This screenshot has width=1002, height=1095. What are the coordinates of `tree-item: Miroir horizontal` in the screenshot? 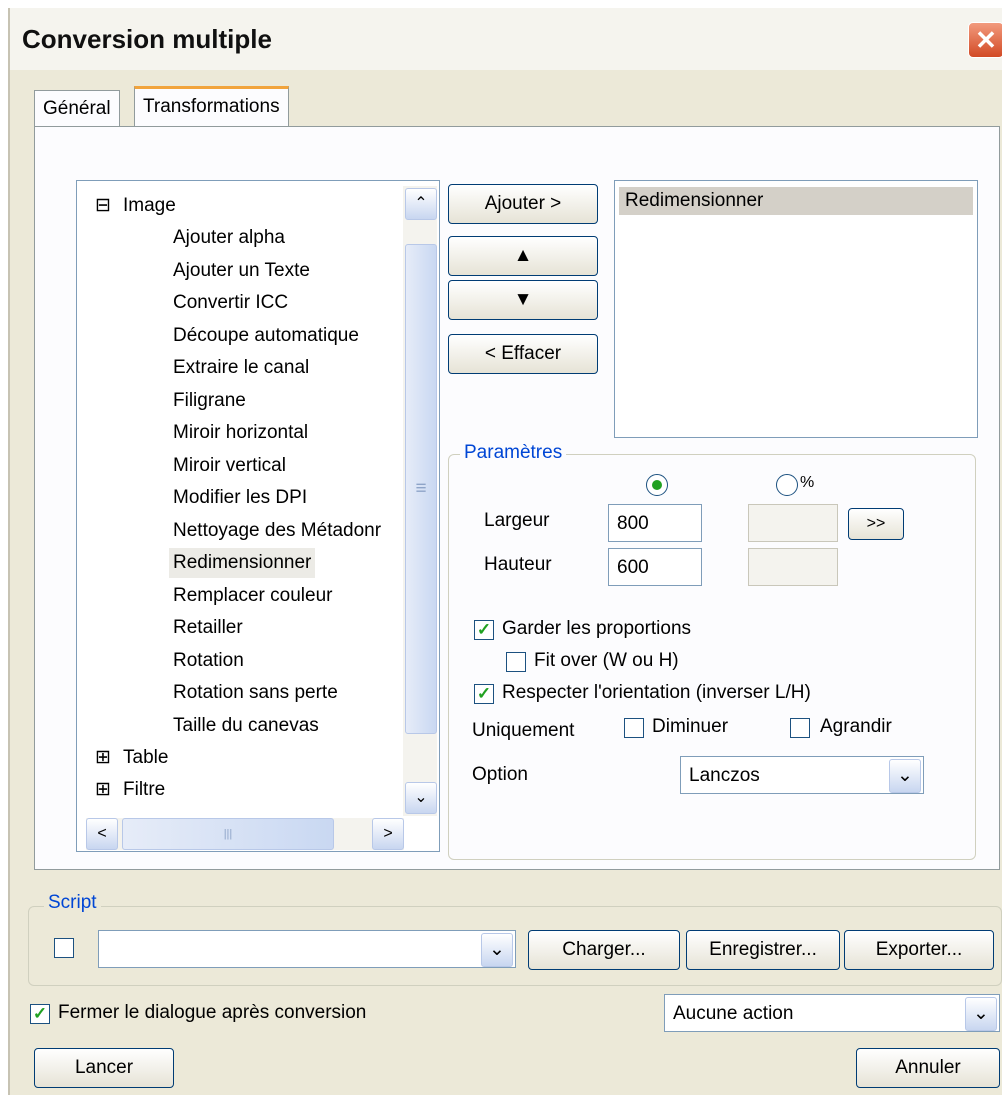 It's located at (240, 433).